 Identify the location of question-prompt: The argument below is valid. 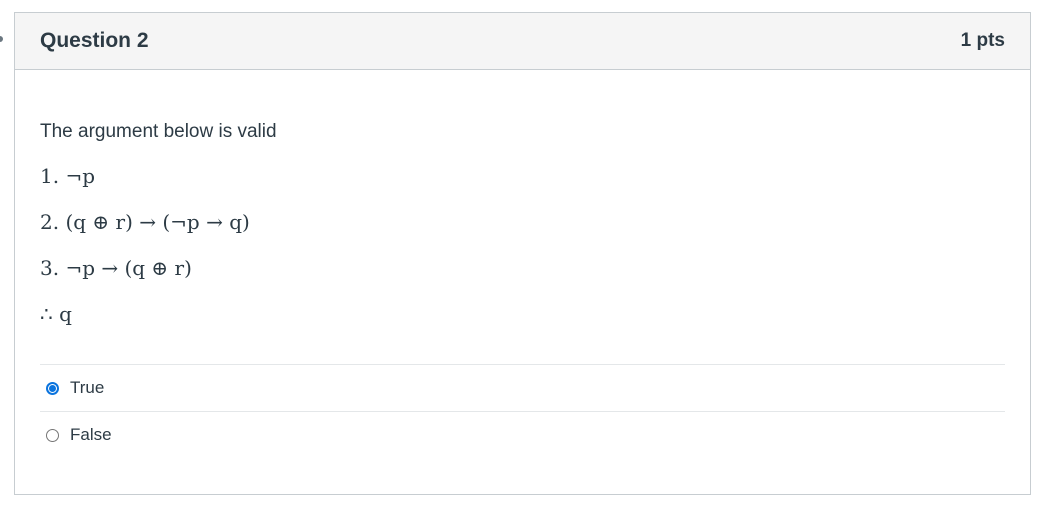
(158, 131).